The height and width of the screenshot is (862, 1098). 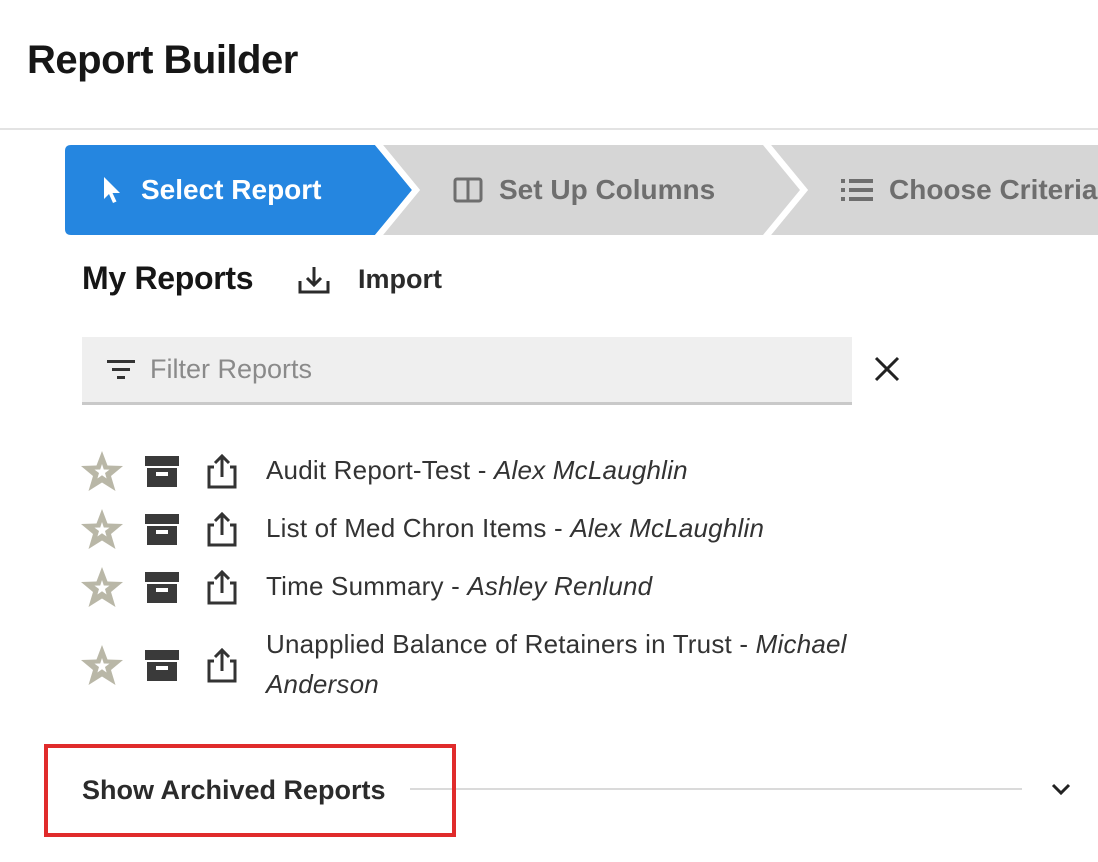 What do you see at coordinates (716, 789) in the screenshot?
I see `divider` at bounding box center [716, 789].